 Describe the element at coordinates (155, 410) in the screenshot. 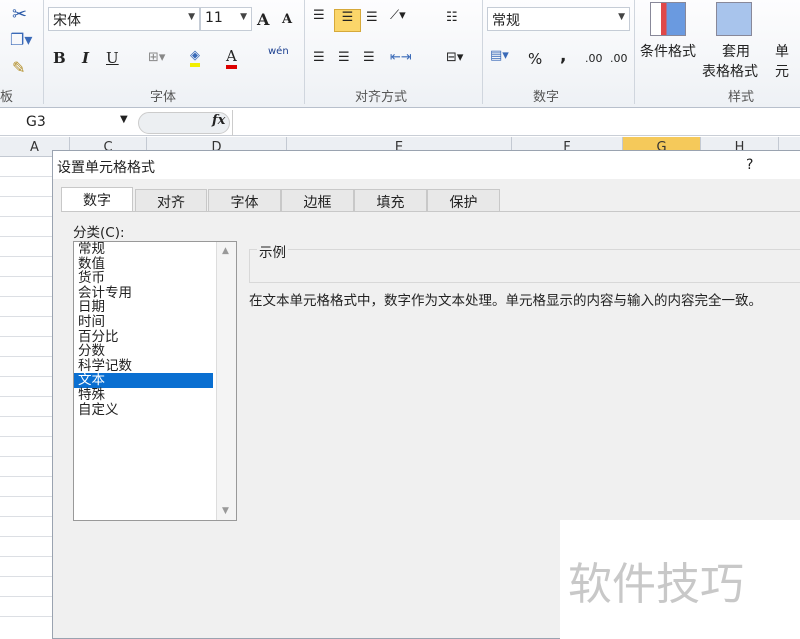

I see `category-item: 自定义` at that location.